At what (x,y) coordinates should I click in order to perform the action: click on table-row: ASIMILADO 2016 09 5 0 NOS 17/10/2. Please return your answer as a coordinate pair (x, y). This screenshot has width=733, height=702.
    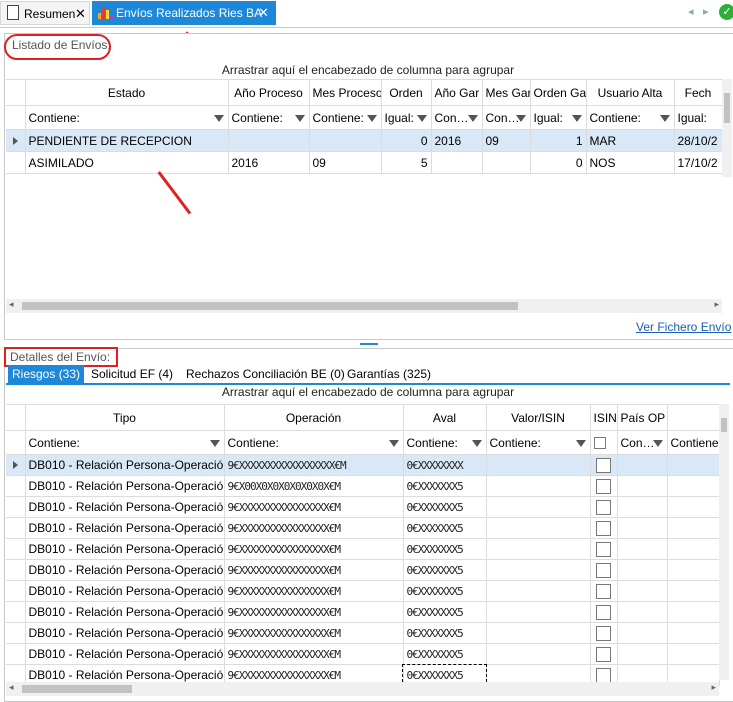
    Looking at the image, I should click on (364, 162).